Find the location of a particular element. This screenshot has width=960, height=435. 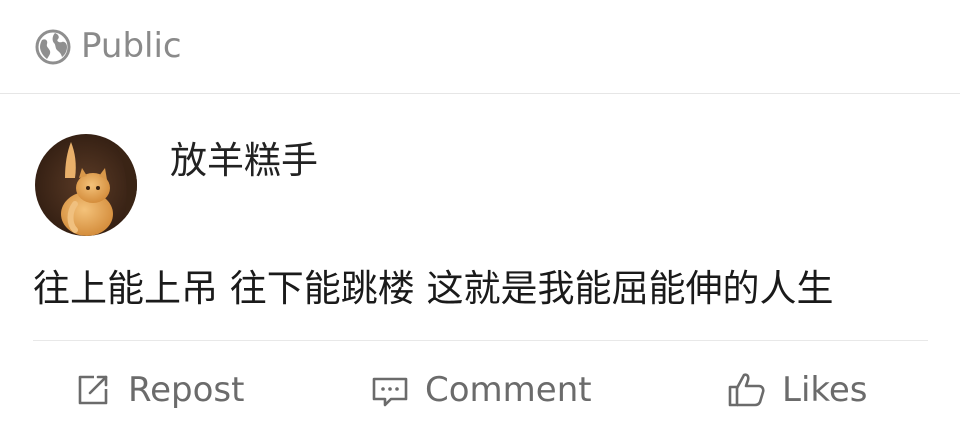

comment-button: Comment is located at coordinates (480, 390).